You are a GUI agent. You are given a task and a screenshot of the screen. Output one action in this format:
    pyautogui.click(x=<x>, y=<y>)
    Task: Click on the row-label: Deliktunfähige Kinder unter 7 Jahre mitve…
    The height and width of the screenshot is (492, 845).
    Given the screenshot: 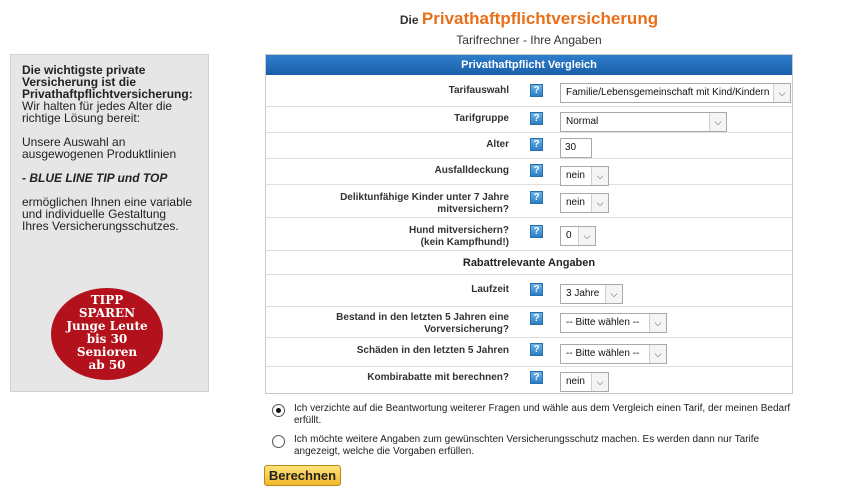 What is the action you would take?
    pyautogui.click(x=424, y=203)
    